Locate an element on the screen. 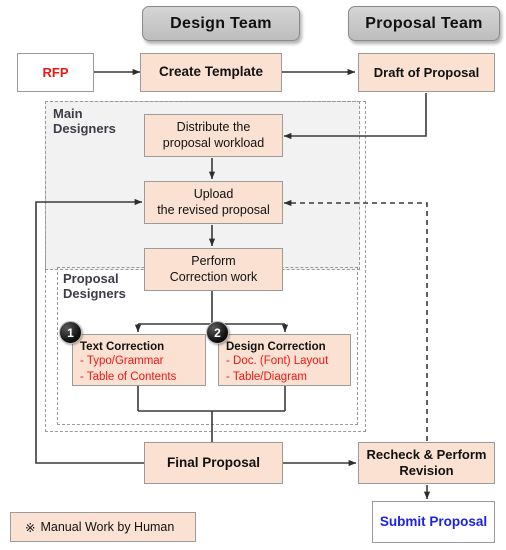  node-recheck-perform-revision: Recheck & Perform Revision is located at coordinates (426, 463).